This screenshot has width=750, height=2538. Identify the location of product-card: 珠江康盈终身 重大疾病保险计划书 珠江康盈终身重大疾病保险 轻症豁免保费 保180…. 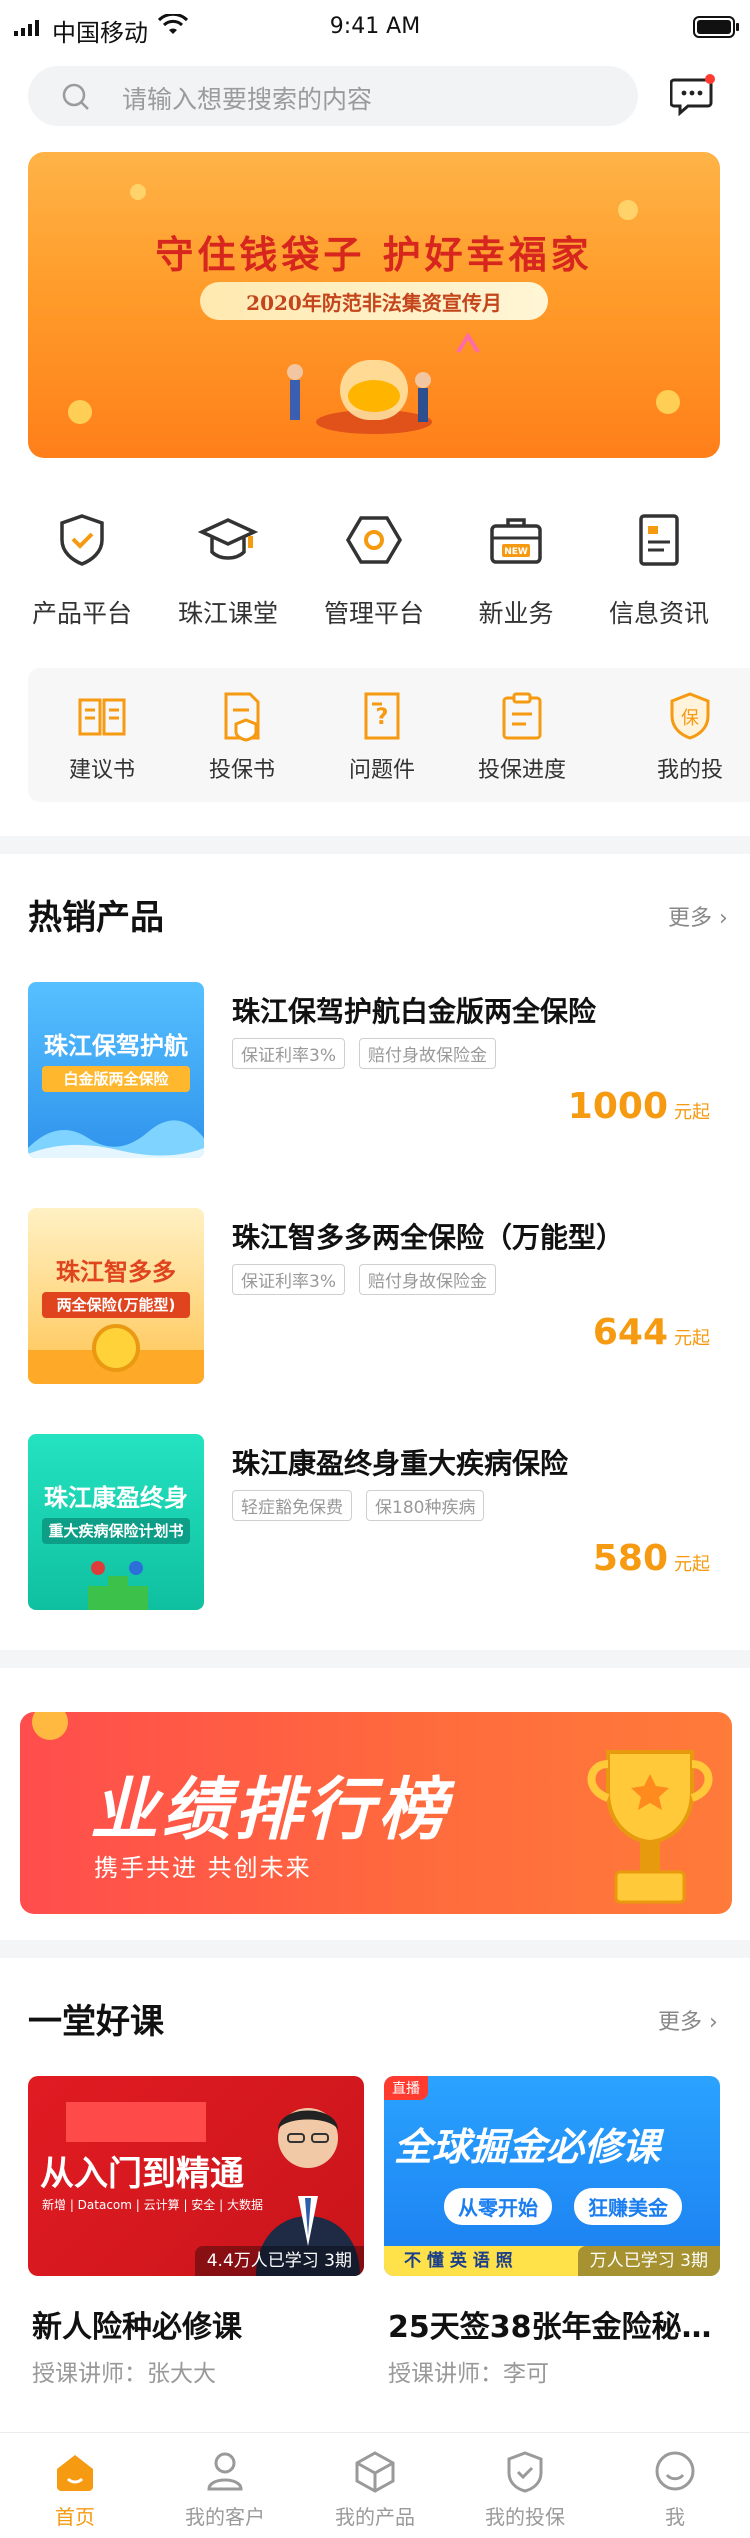
(375, 1522).